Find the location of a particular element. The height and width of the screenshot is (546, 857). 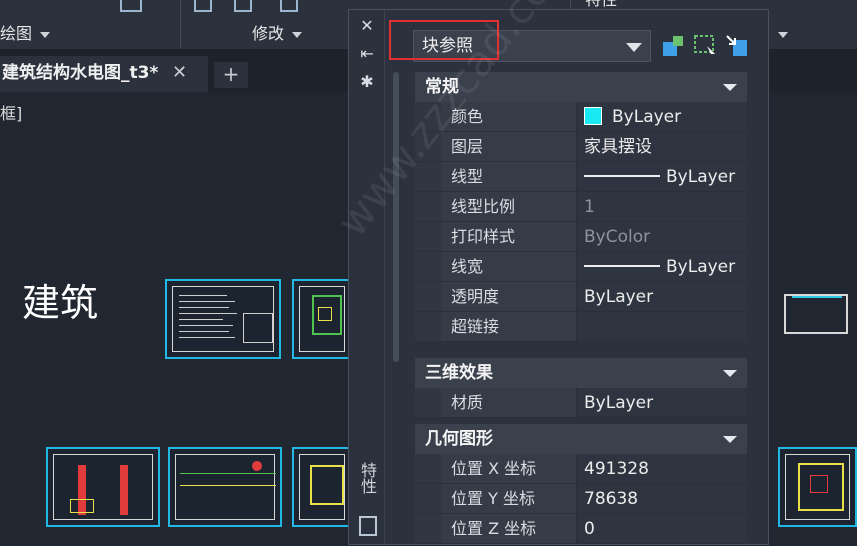

panel-options-icon is located at coordinates (368, 526).